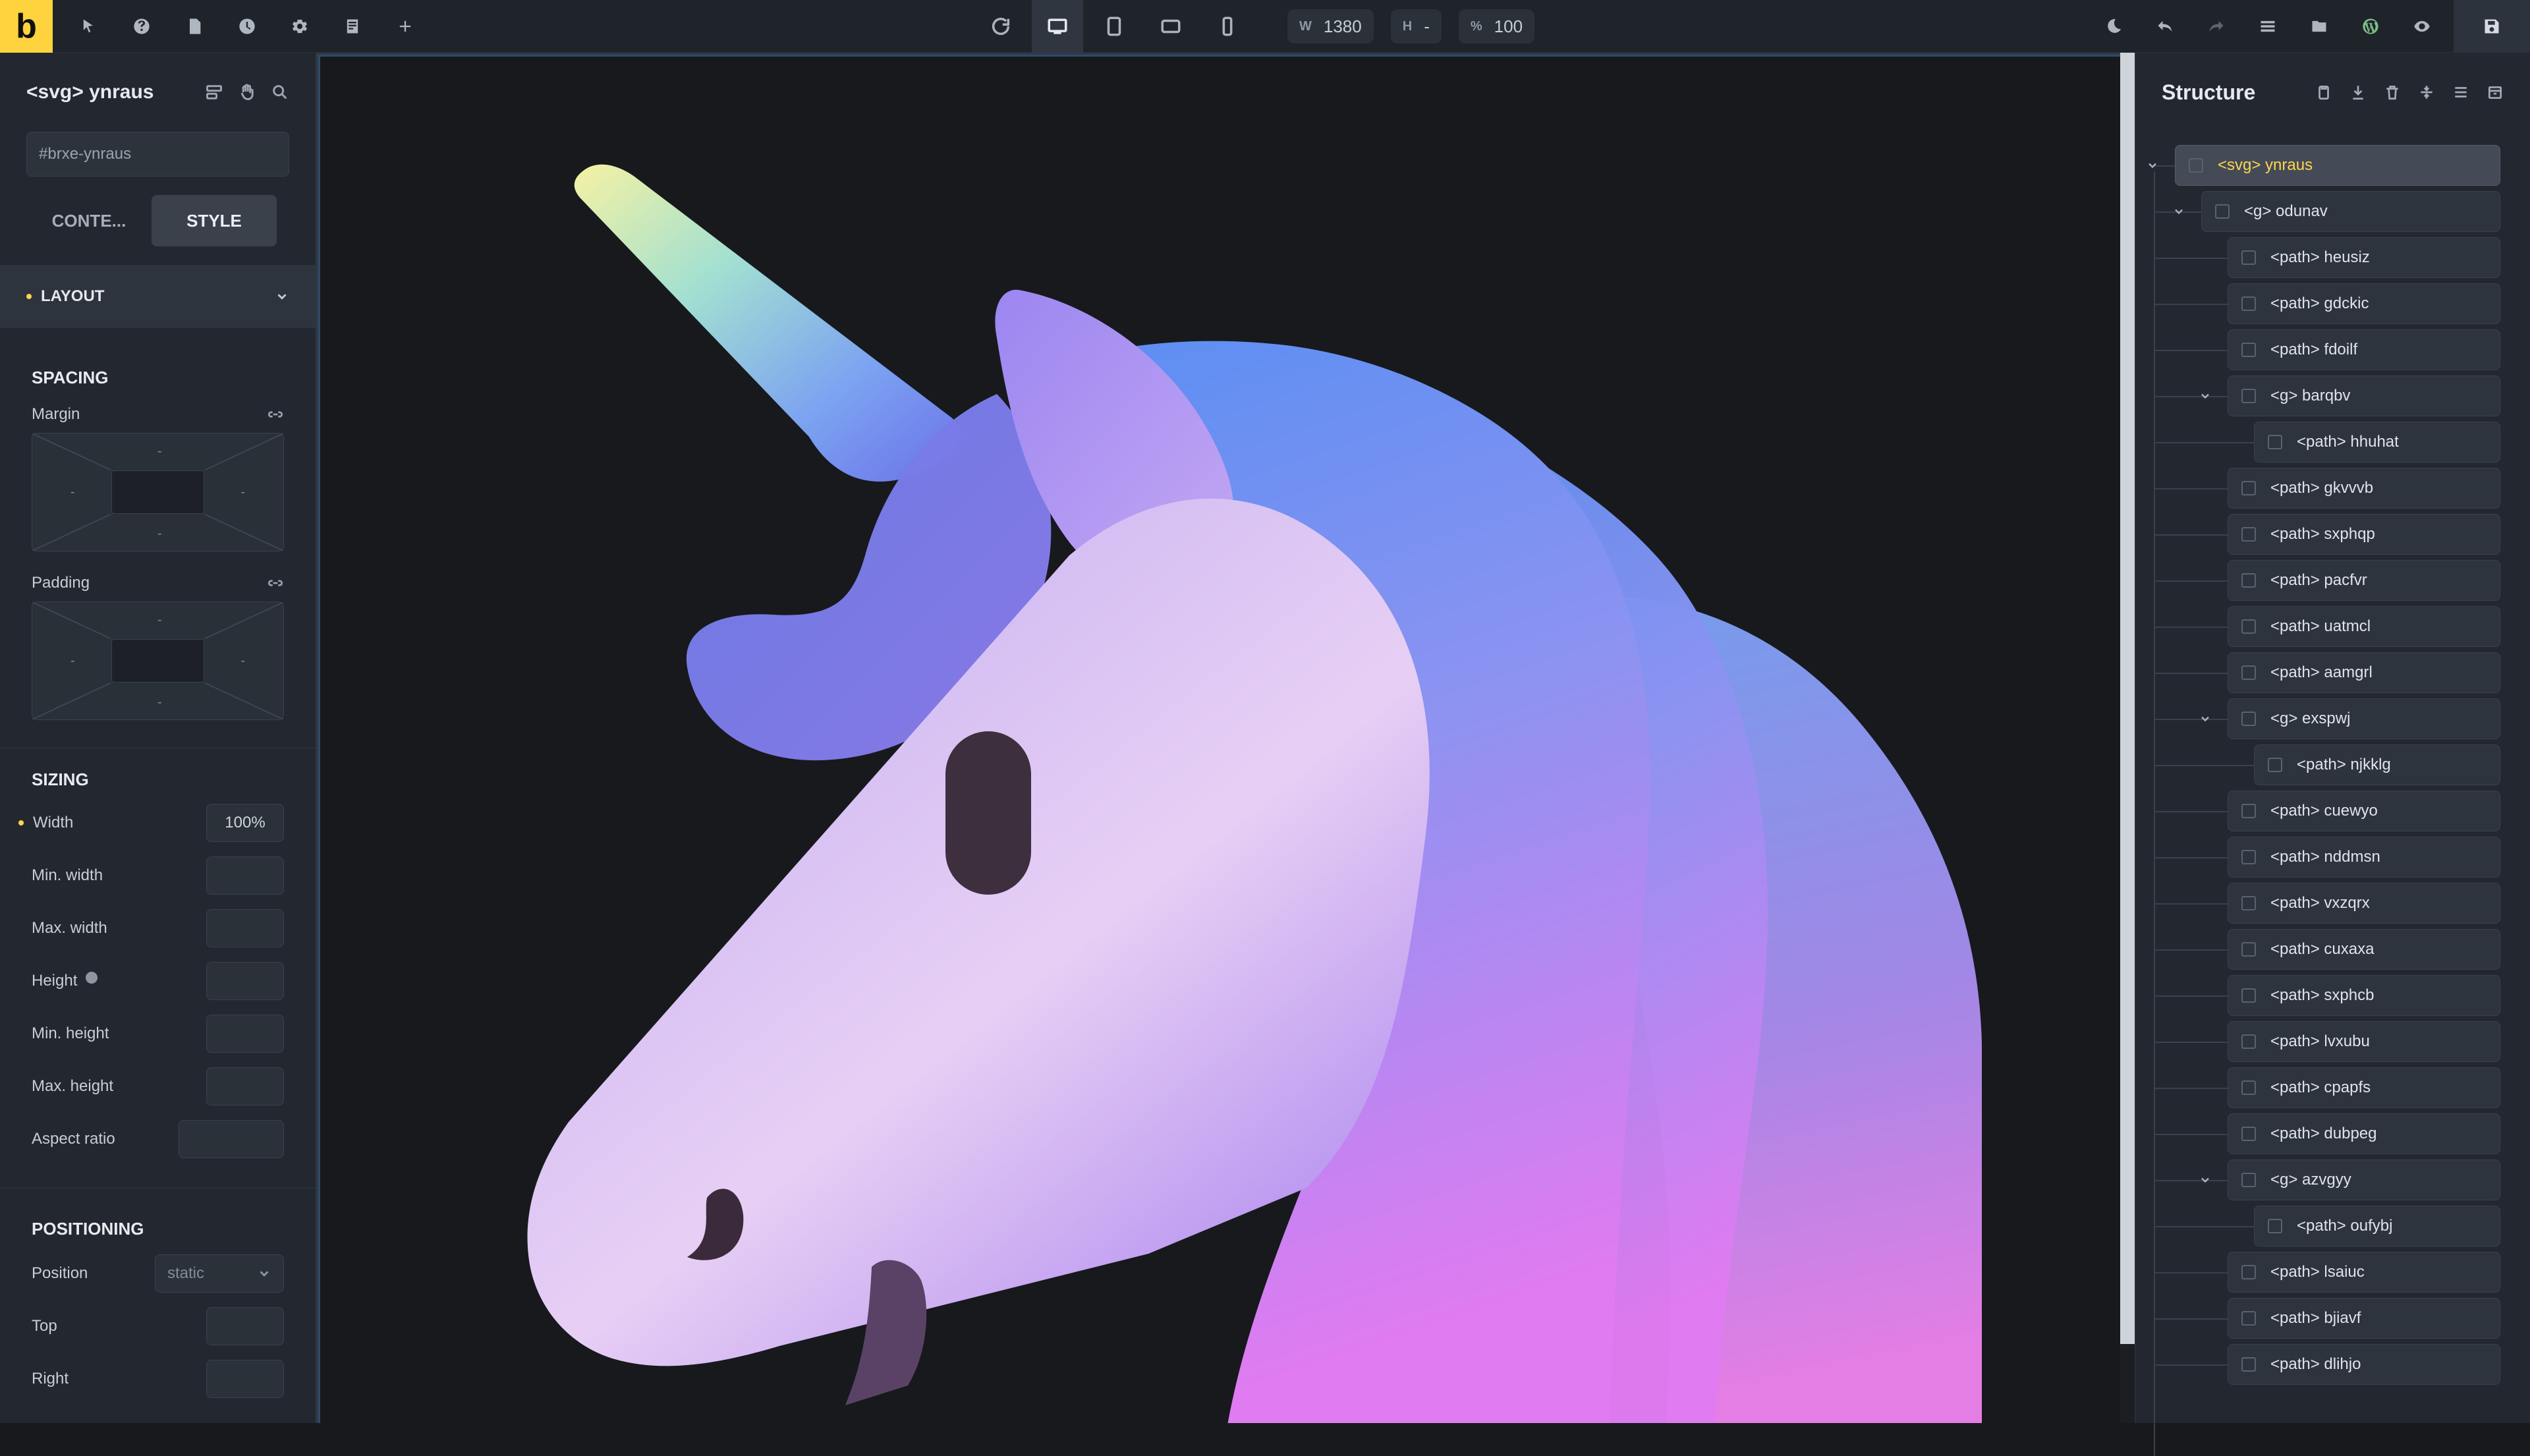 The height and width of the screenshot is (1456, 2530). Describe the element at coordinates (159, 534) in the screenshot. I see `margin-bottom-value: -` at that location.